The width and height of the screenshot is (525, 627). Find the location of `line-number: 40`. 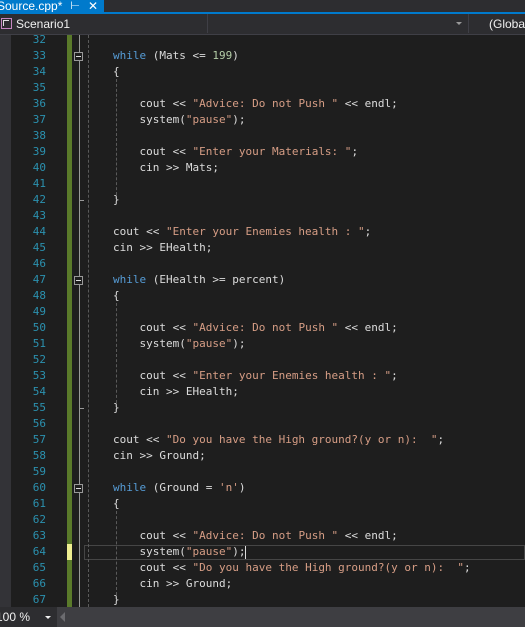

line-number: 40 is located at coordinates (39, 167).